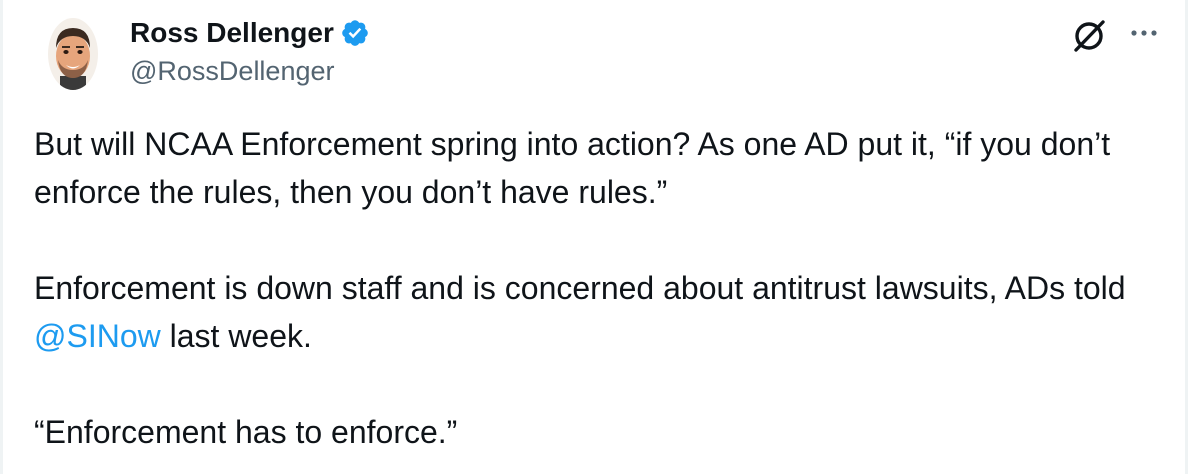 Image resolution: width=1188 pixels, height=474 pixels. I want to click on author-handle: @RossDellenger, so click(232, 71).